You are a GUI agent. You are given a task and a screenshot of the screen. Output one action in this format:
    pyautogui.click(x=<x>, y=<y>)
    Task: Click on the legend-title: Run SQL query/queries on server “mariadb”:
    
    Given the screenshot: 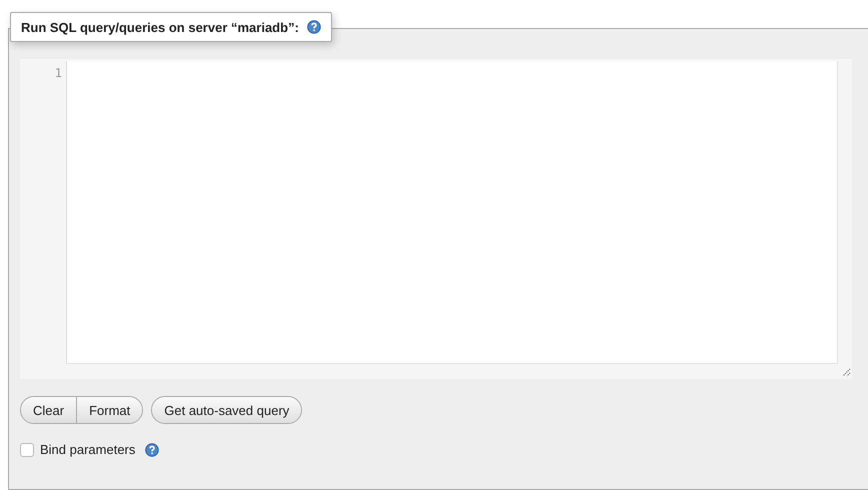 What is the action you would take?
    pyautogui.click(x=160, y=27)
    